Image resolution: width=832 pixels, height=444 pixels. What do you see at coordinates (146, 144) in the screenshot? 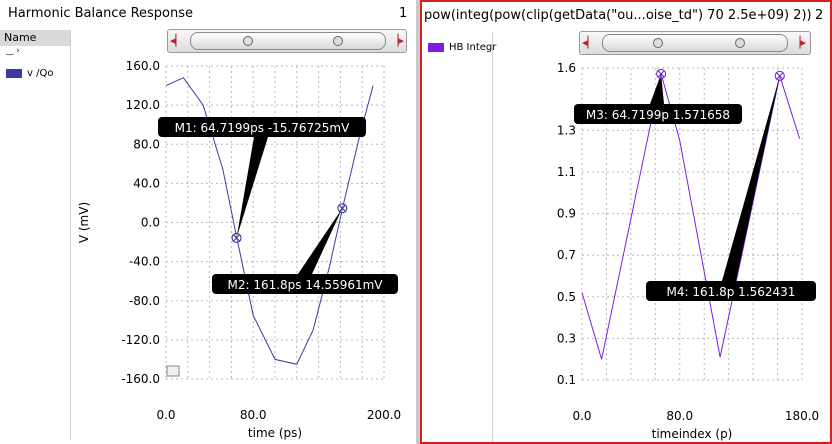
I see `y-tick-label: 80.0` at bounding box center [146, 144].